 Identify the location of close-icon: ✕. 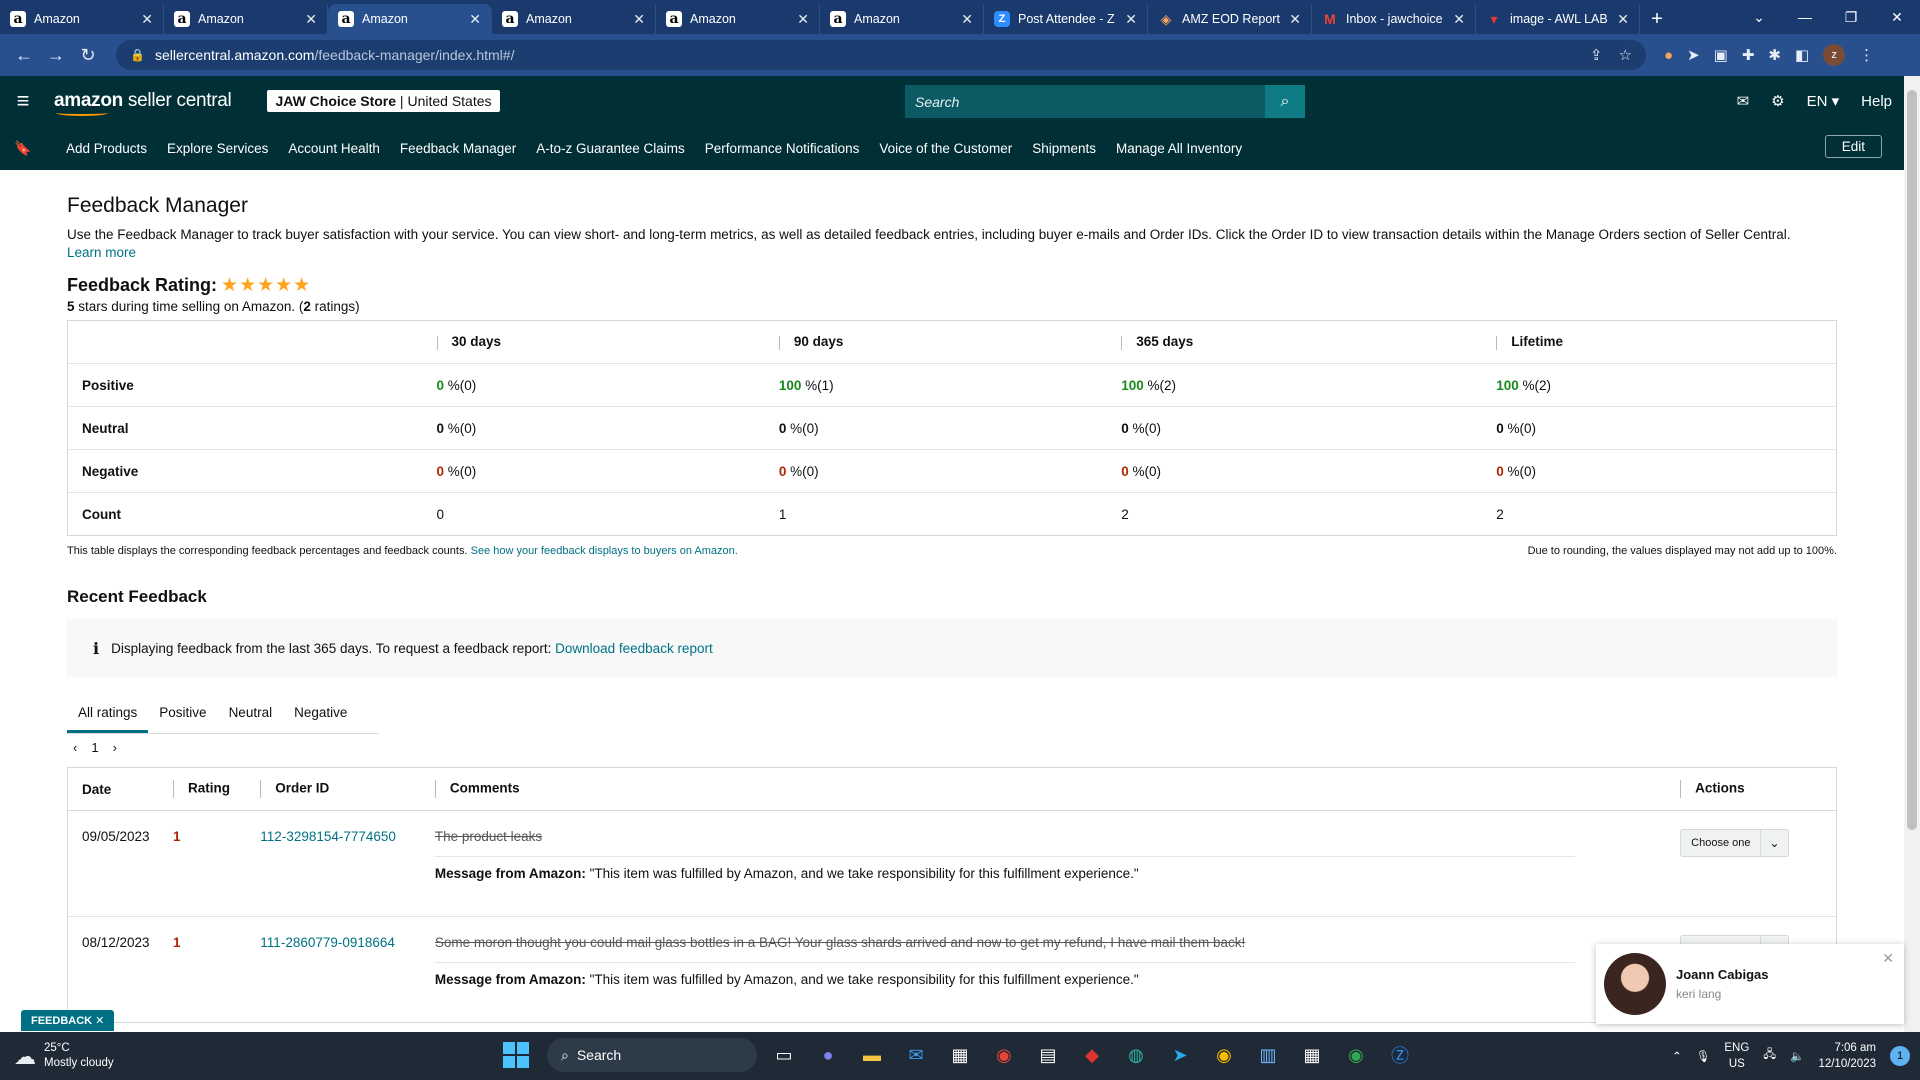
(1888, 958).